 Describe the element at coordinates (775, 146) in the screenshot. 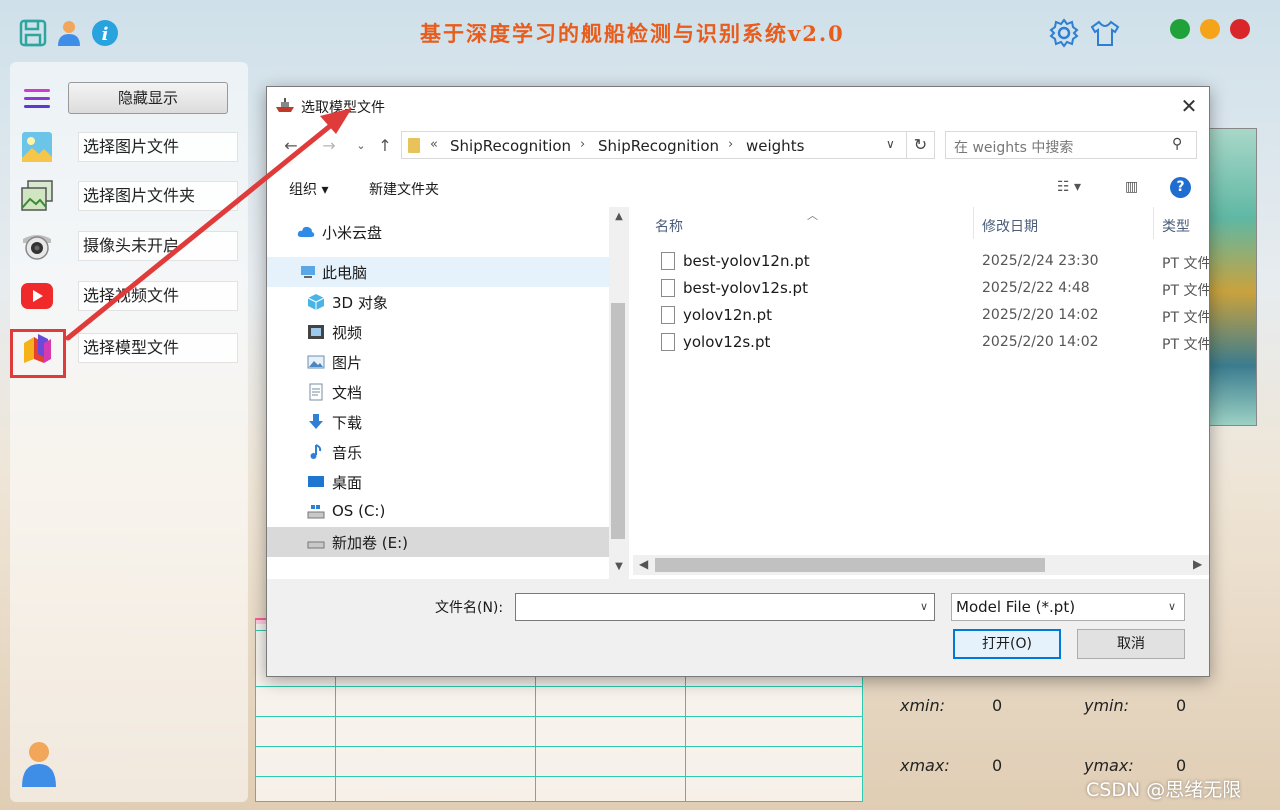

I see `breadcrumb-item: weights` at that location.